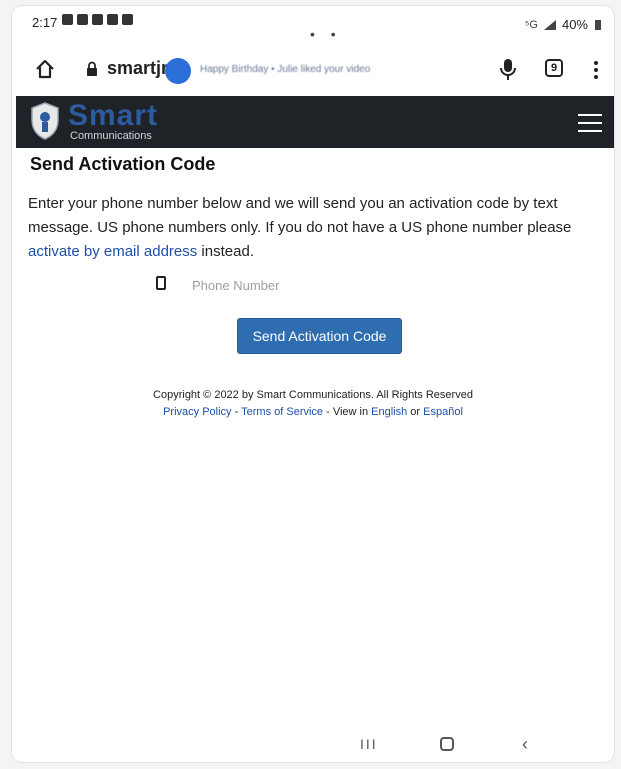 The height and width of the screenshot is (769, 621). I want to click on send-activation-code-button: Send Activation Code, so click(319, 336).